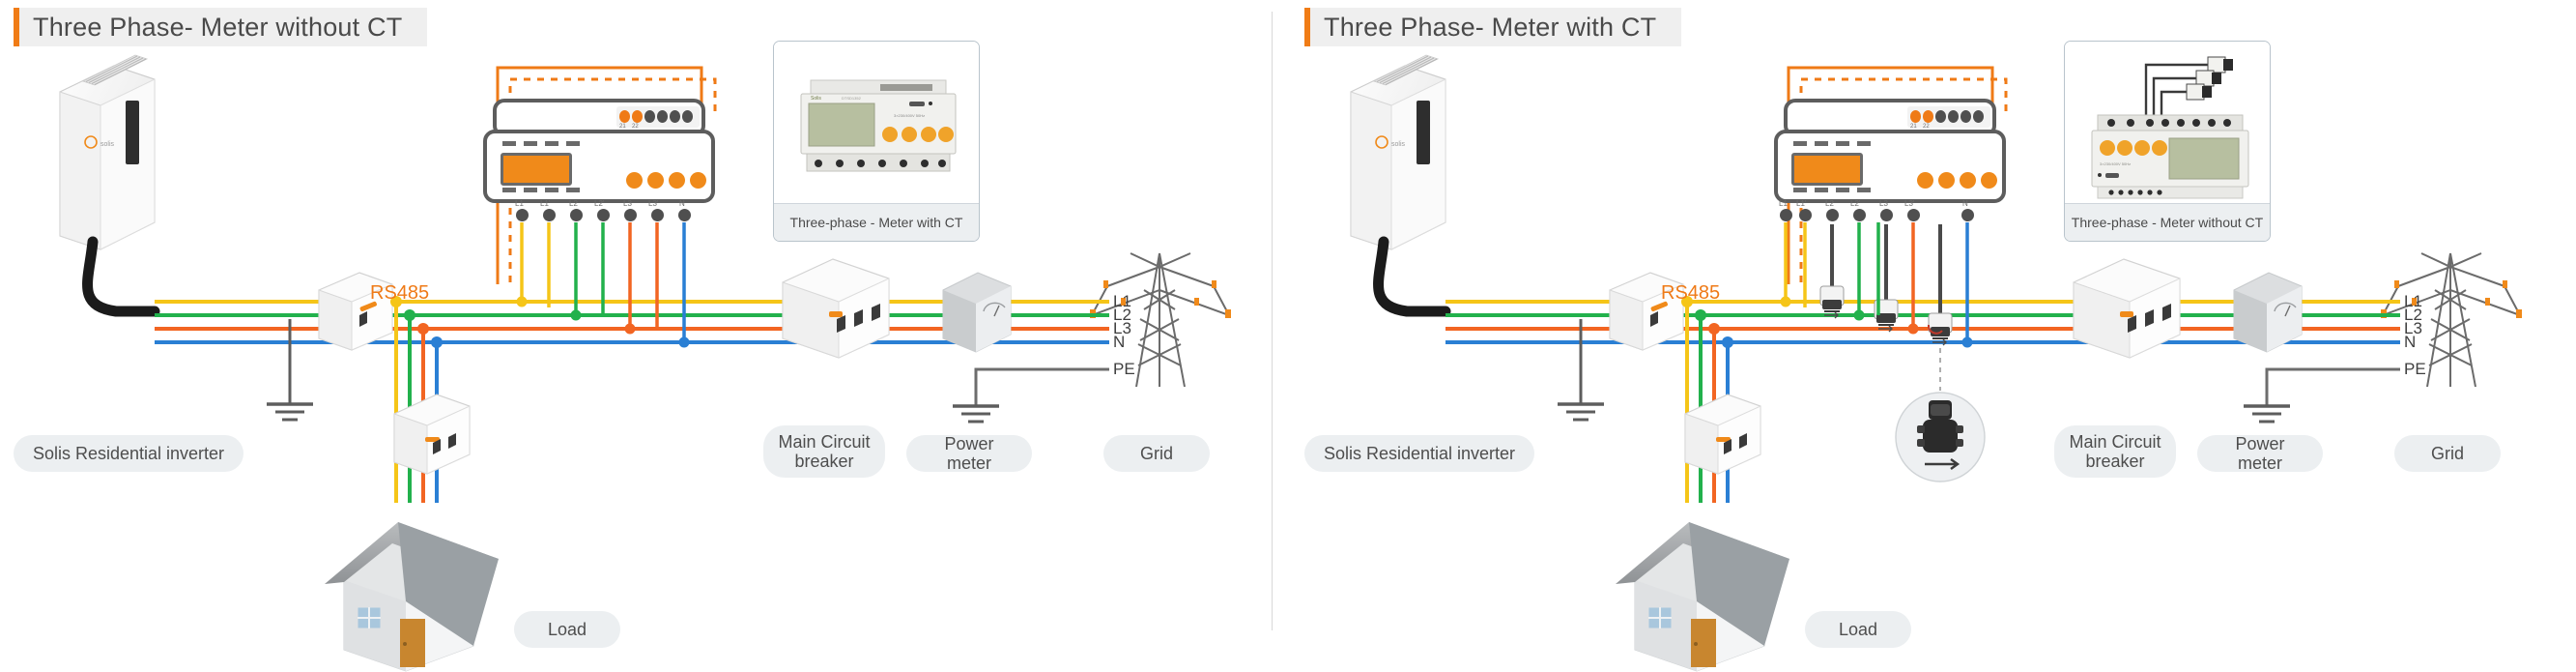 The image size is (2576, 672). What do you see at coordinates (877, 222) in the screenshot?
I see `meter-photo-caption: Three-phase - Meter with CT` at bounding box center [877, 222].